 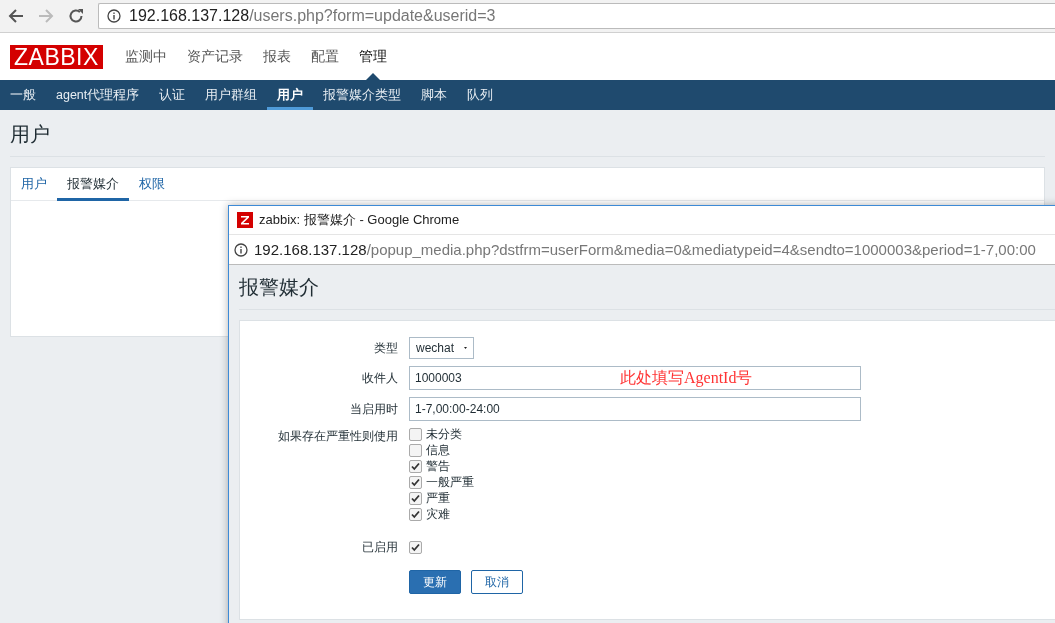 I want to click on address-bar: 192.168.137.128/users.php?form=update&userid=3, so click(x=576, y=16).